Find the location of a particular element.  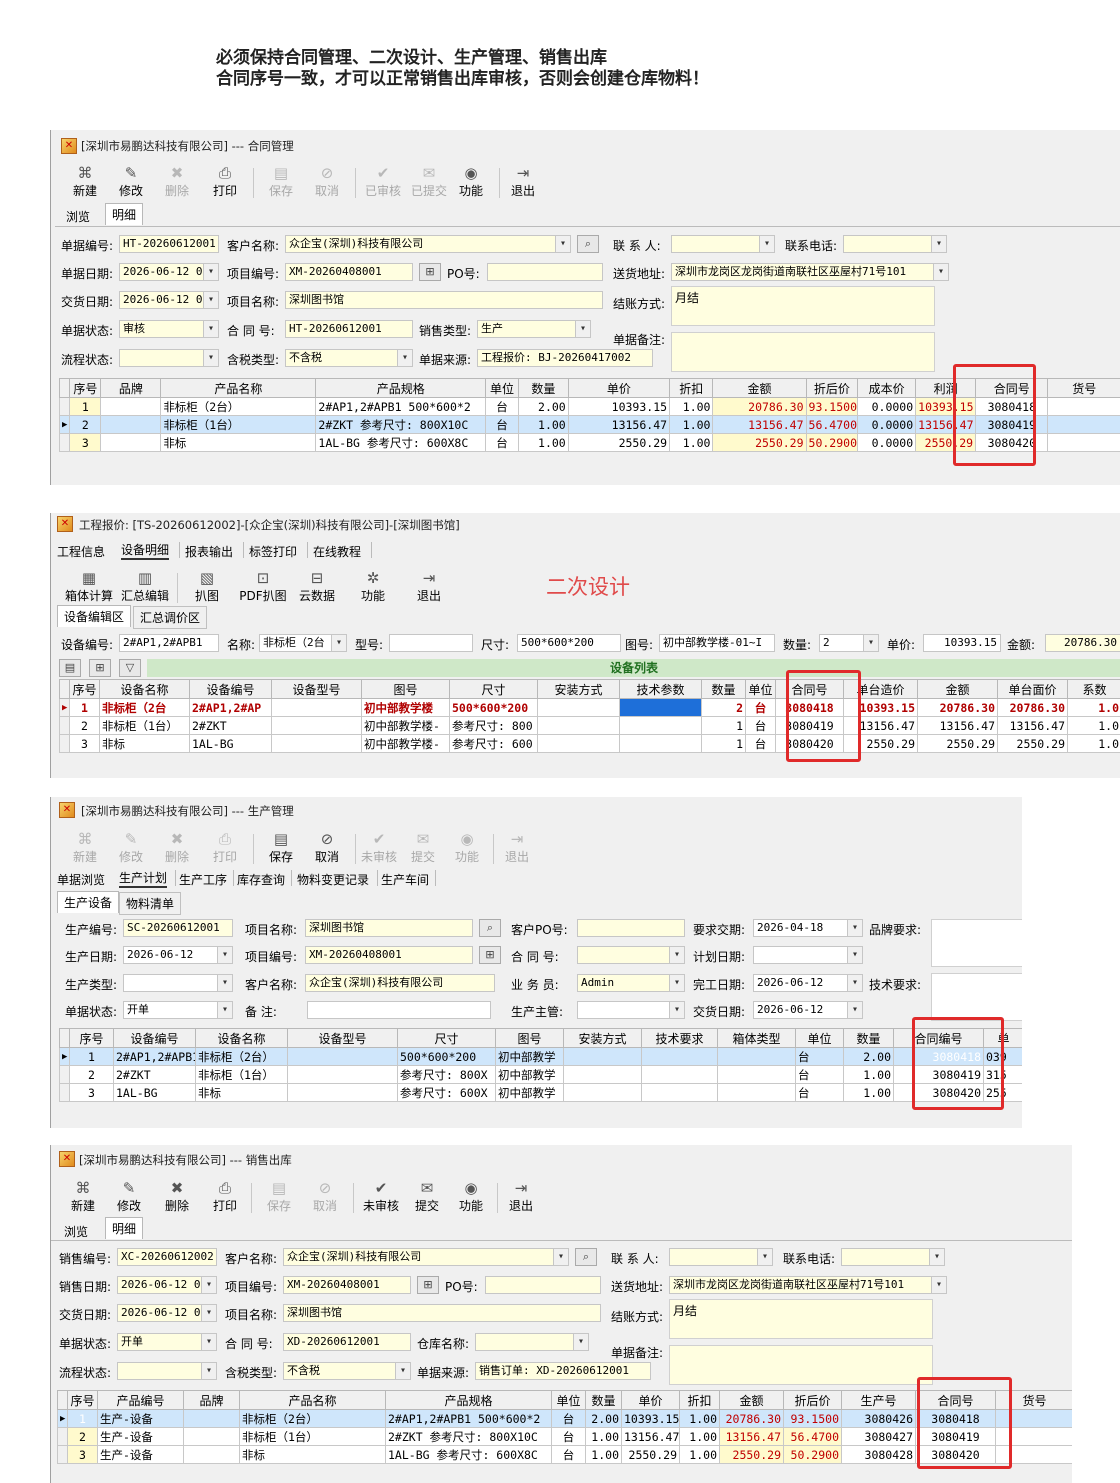

col-header: 安装方式 is located at coordinates (602, 1038).